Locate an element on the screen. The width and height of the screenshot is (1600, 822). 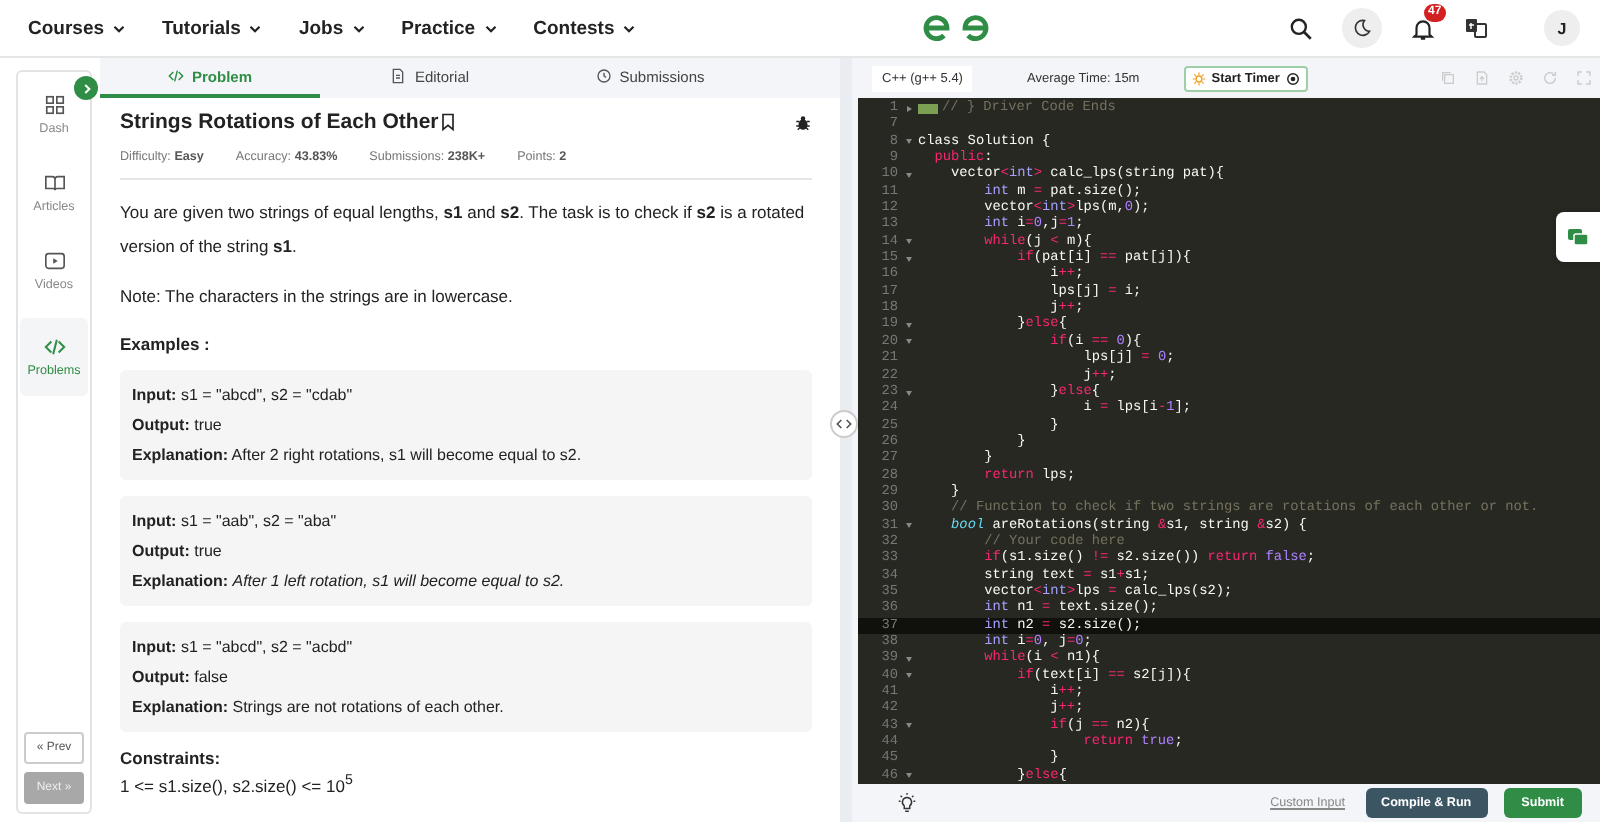
lightbulb-icon is located at coordinates (907, 803).